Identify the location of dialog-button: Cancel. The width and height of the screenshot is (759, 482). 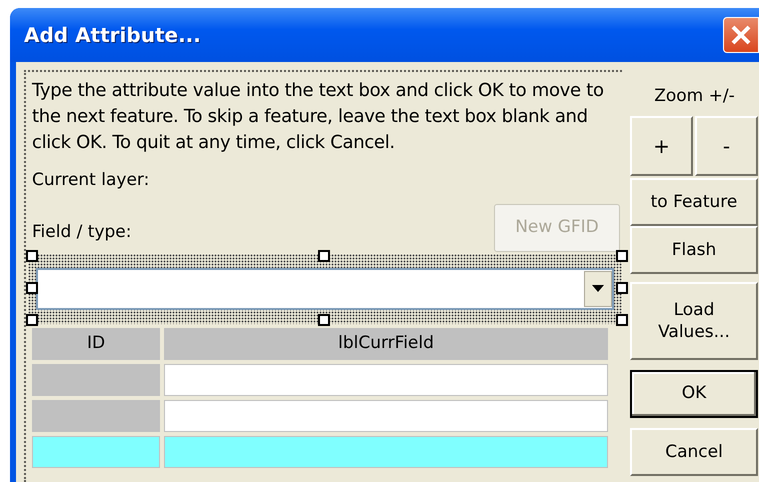
(694, 452).